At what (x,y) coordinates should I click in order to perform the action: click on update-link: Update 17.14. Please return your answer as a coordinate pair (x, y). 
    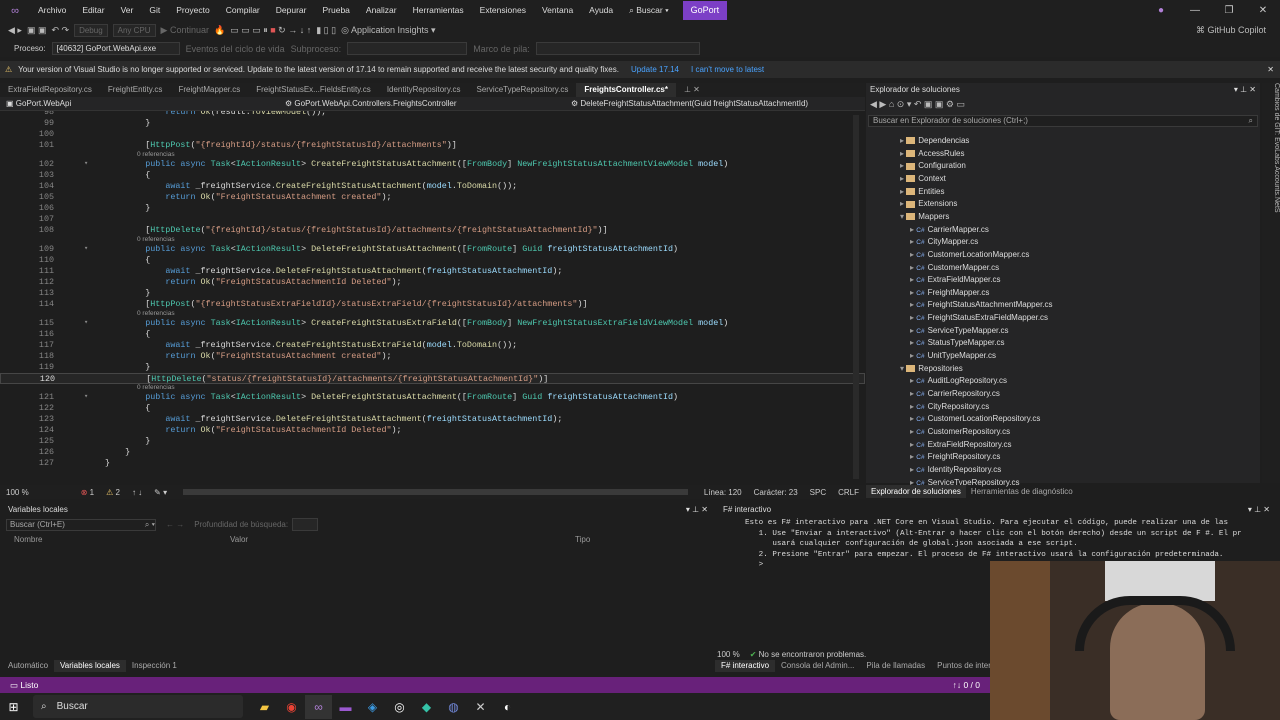
    Looking at the image, I should click on (655, 69).